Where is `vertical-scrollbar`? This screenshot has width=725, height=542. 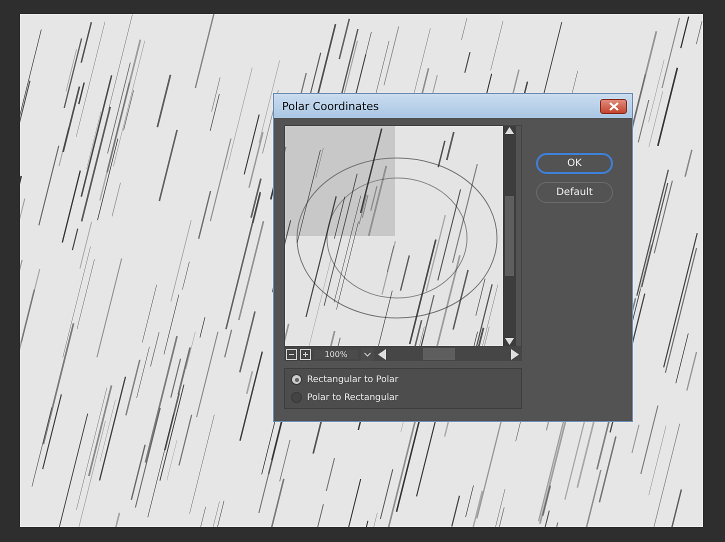 vertical-scrollbar is located at coordinates (509, 236).